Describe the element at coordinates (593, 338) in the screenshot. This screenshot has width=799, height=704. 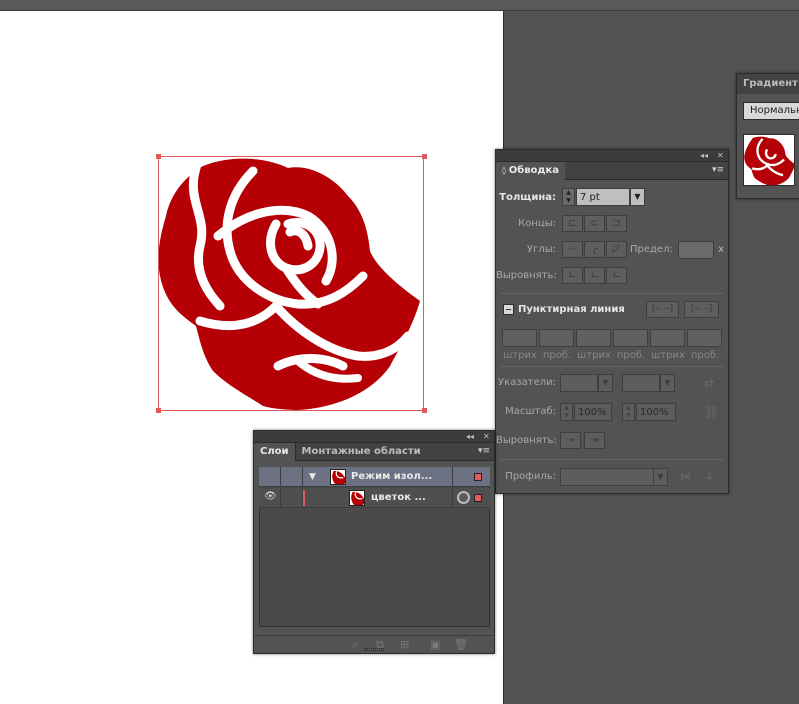
I see `dash-2-input` at that location.